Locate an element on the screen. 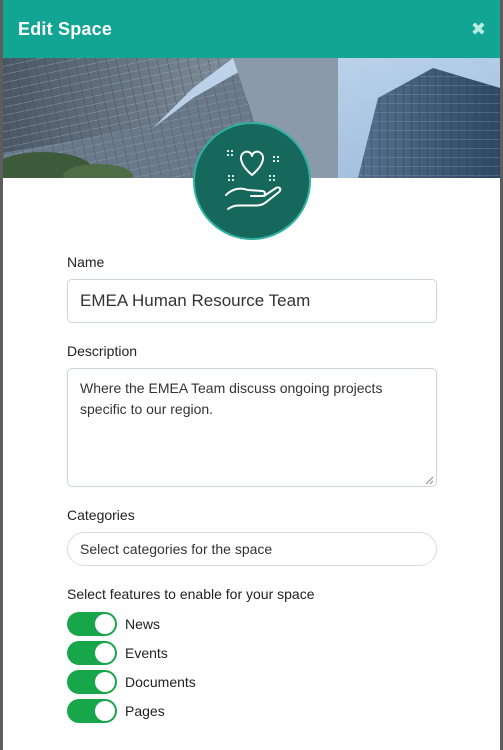  pages-toggle is located at coordinates (92, 711).